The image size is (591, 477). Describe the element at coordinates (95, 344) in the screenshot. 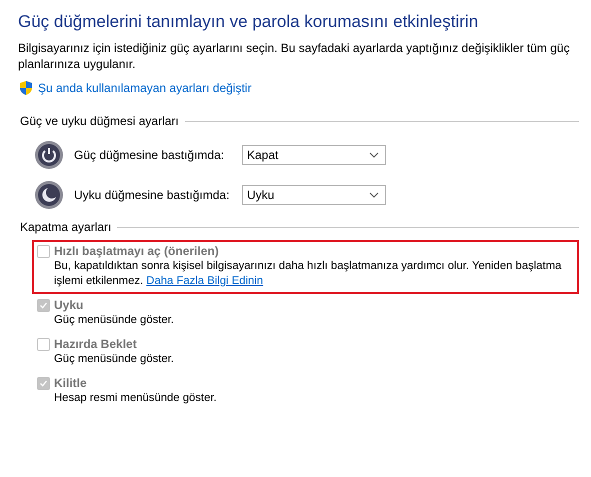

I see `option-label: Hazırda Beklet` at that location.